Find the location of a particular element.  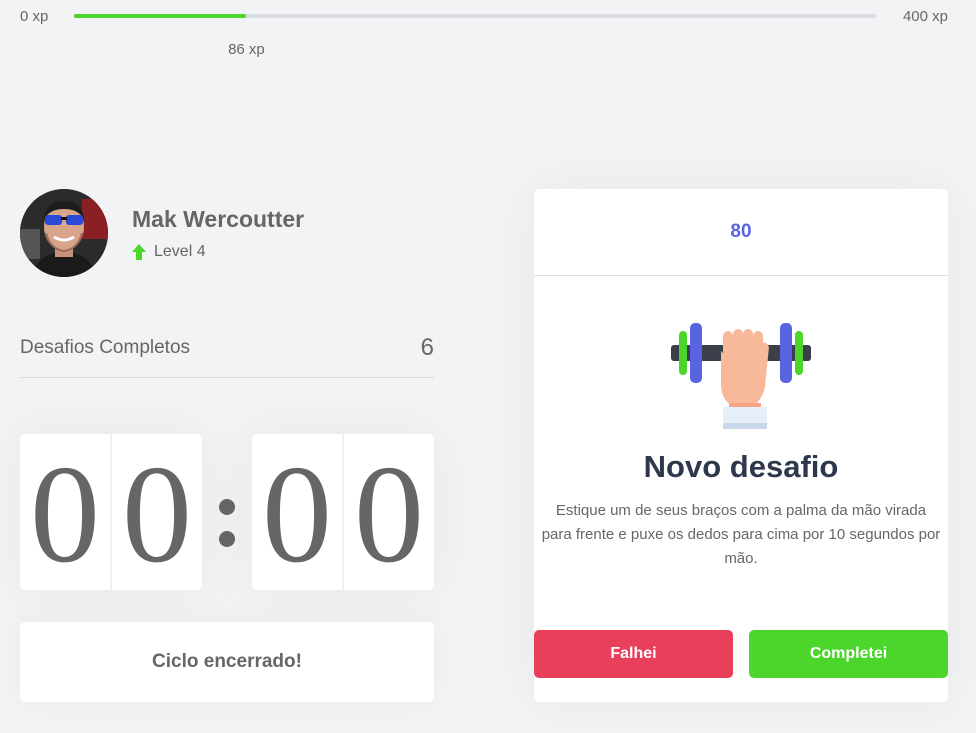

minute-digit-right: 0 is located at coordinates (156, 512).